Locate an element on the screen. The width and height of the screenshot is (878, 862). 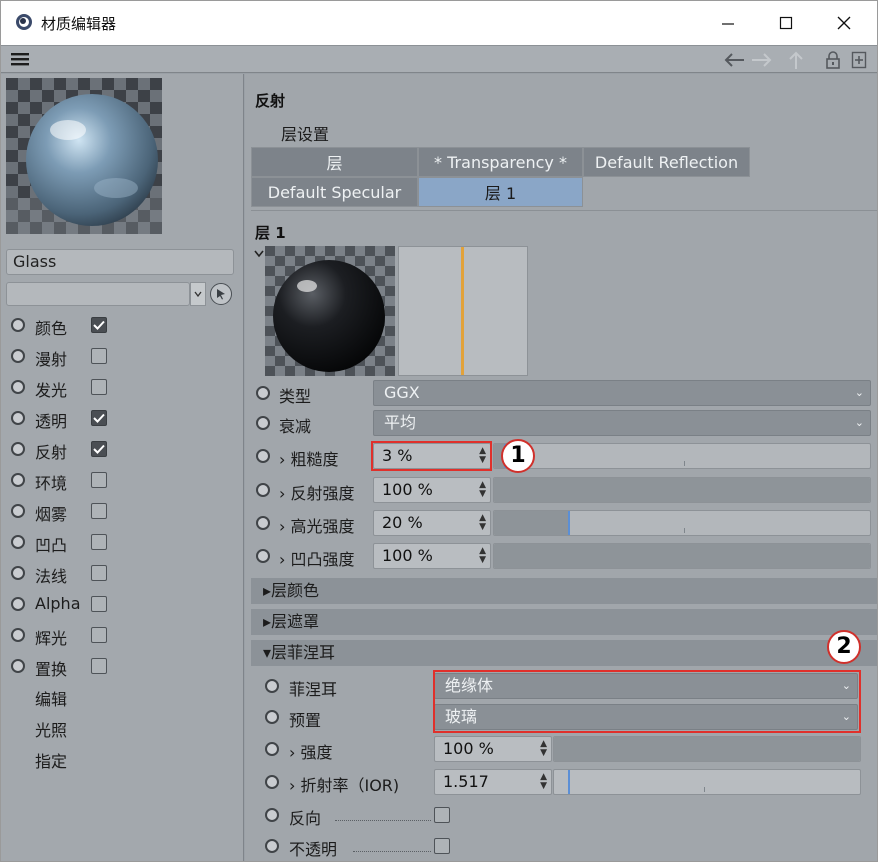
layer-title: 层 1 is located at coordinates (270, 233).